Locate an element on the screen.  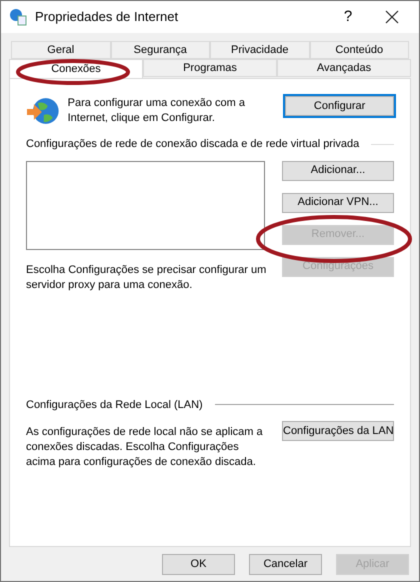
tab: Privacidade is located at coordinates (260, 50).